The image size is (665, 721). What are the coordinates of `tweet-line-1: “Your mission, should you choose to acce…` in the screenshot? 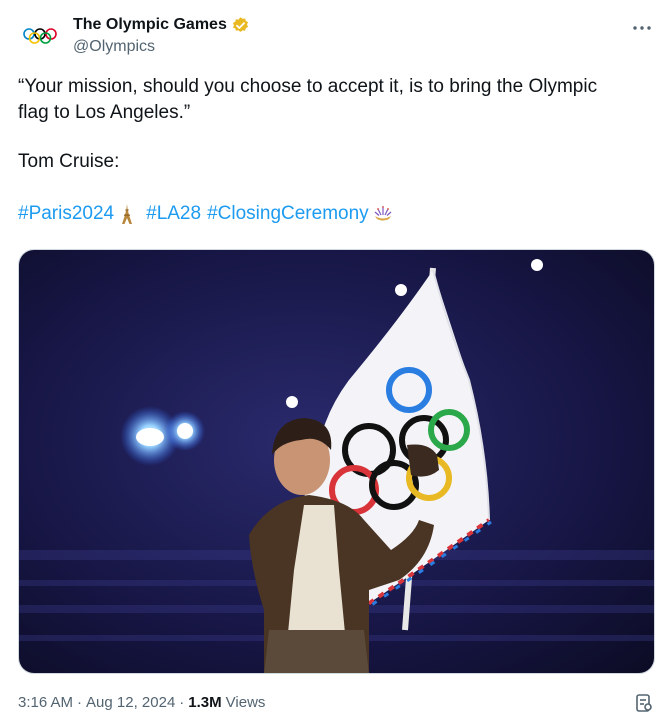 It's located at (308, 86).